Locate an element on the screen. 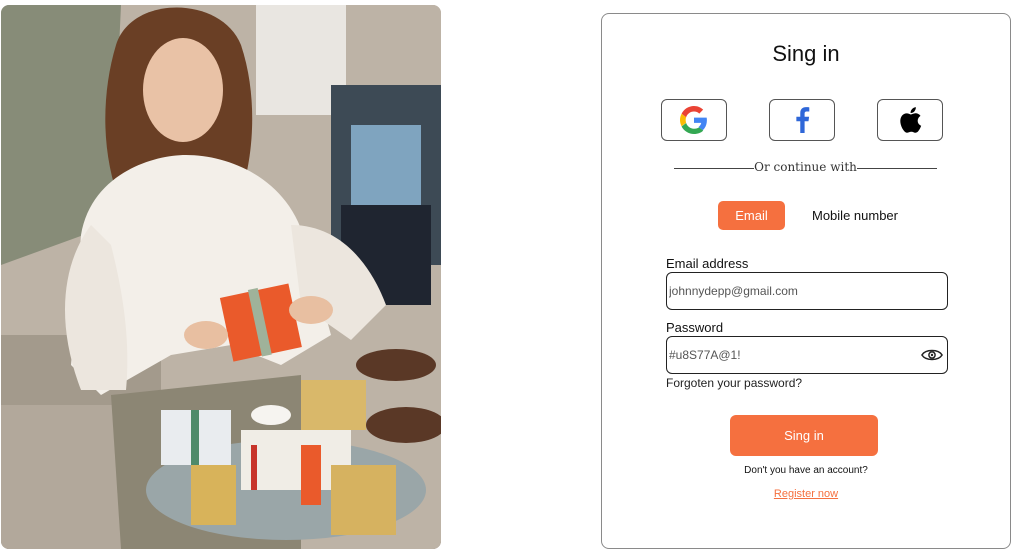  signin-title: Sing in is located at coordinates (806, 53).